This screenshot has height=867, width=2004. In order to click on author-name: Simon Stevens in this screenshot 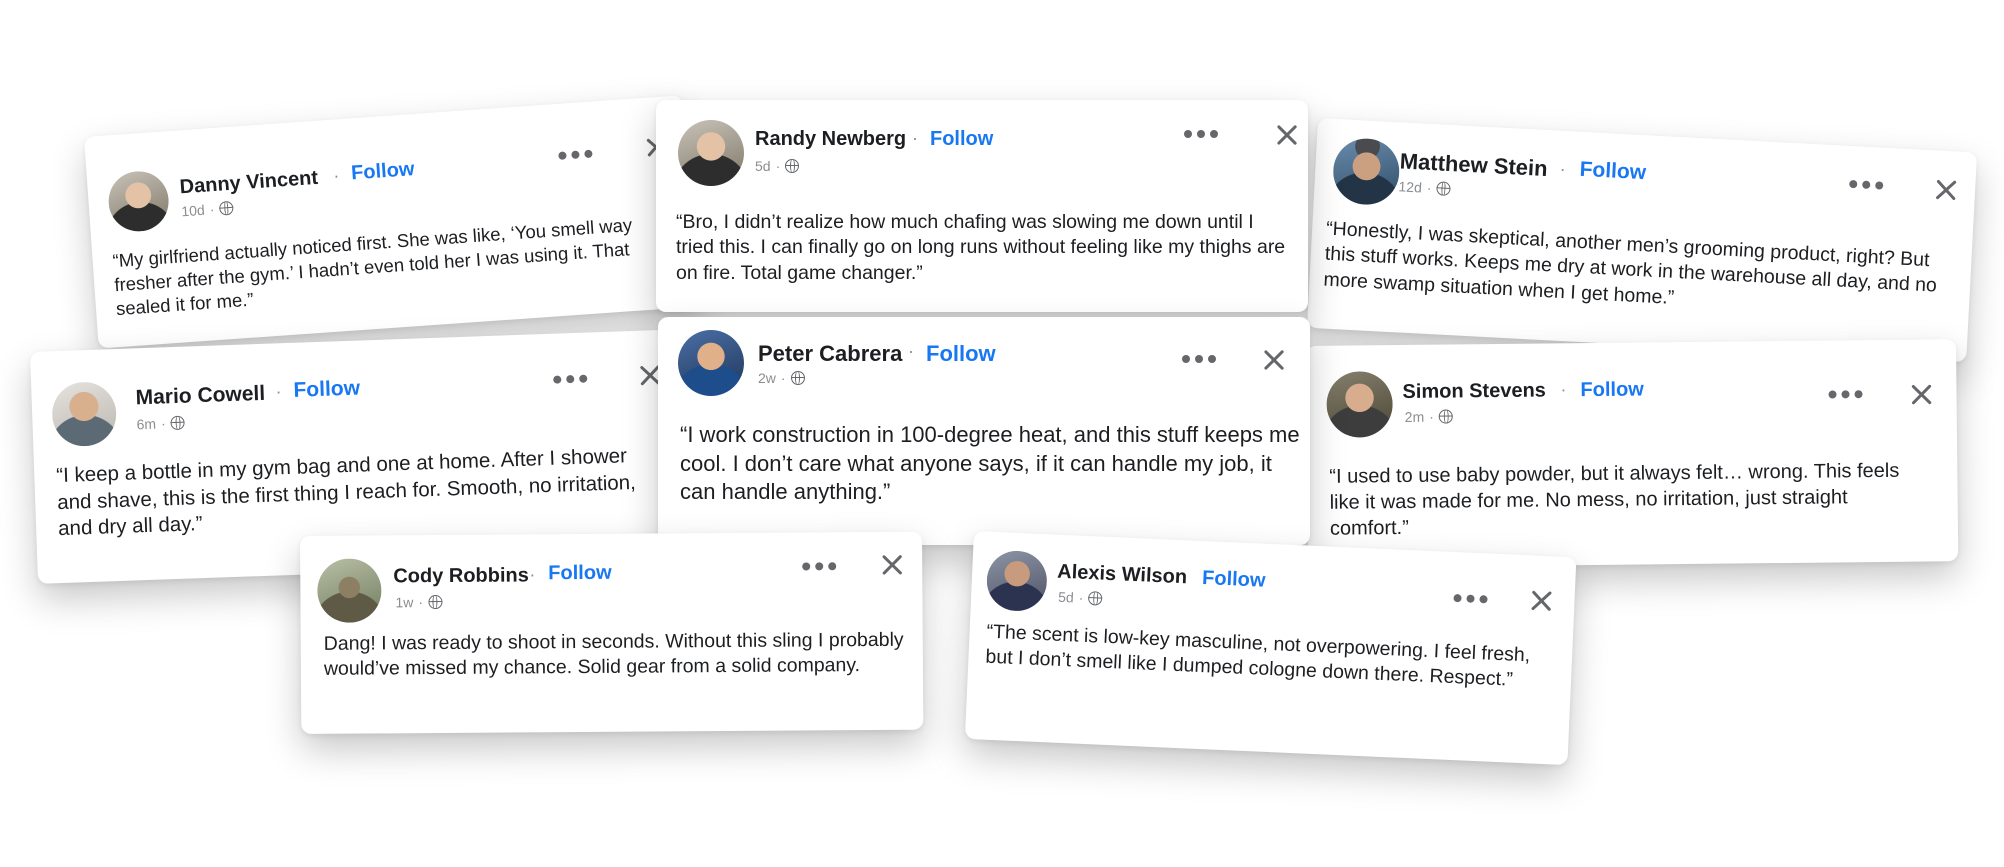, I will do `click(1474, 391)`.